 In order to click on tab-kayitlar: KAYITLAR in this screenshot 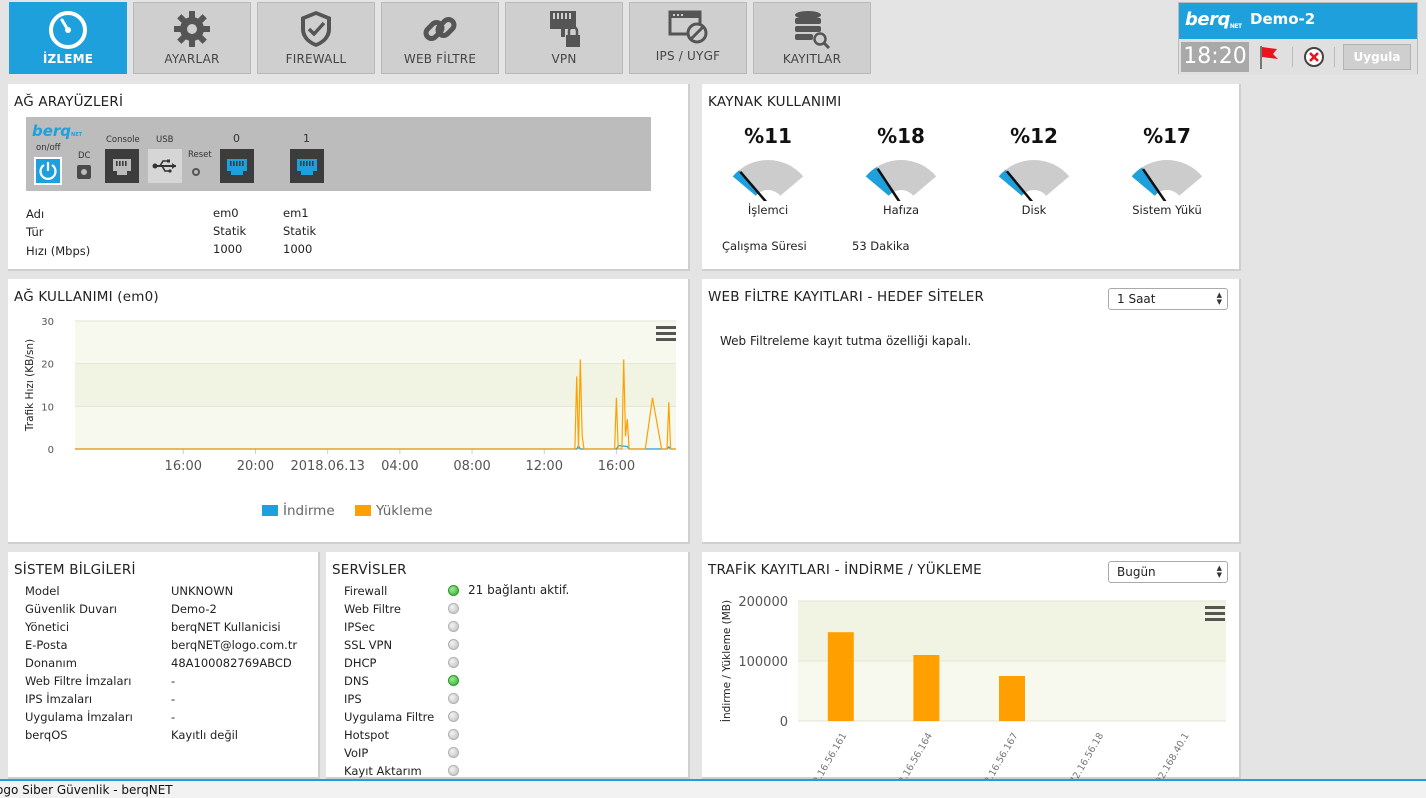, I will do `click(812, 38)`.